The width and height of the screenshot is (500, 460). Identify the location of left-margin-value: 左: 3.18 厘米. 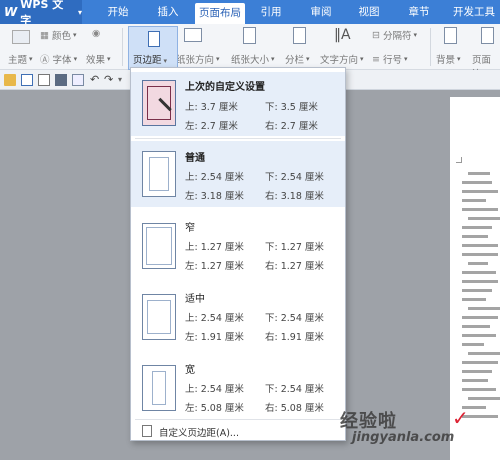
(214, 196).